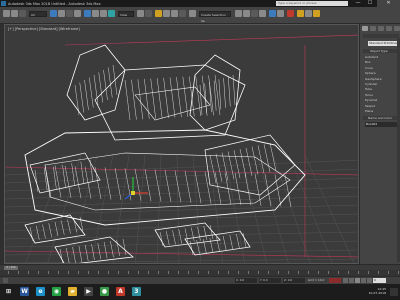 The width and height of the screenshot is (400, 300). I want to click on edit-named-selection-icon, so click(192, 13).